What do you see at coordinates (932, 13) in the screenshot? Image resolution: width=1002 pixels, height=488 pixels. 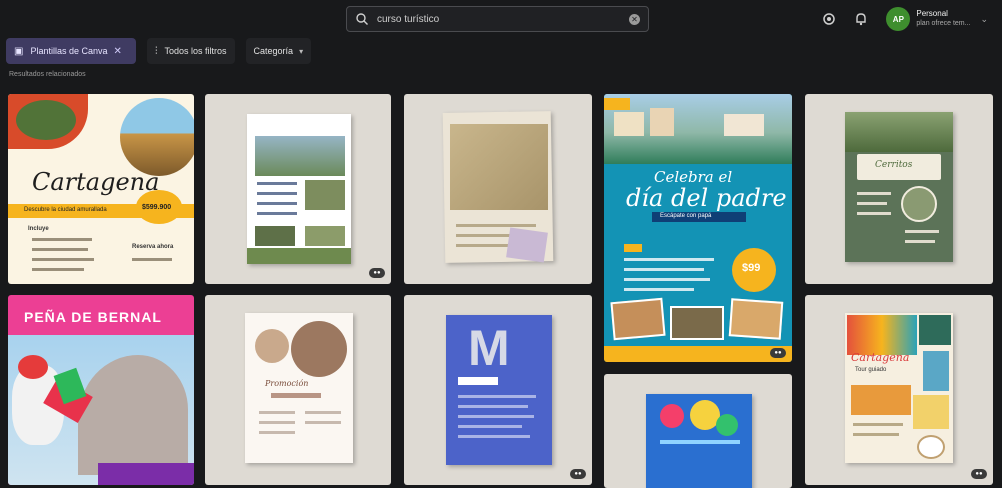 I see `account-name: Personal` at bounding box center [932, 13].